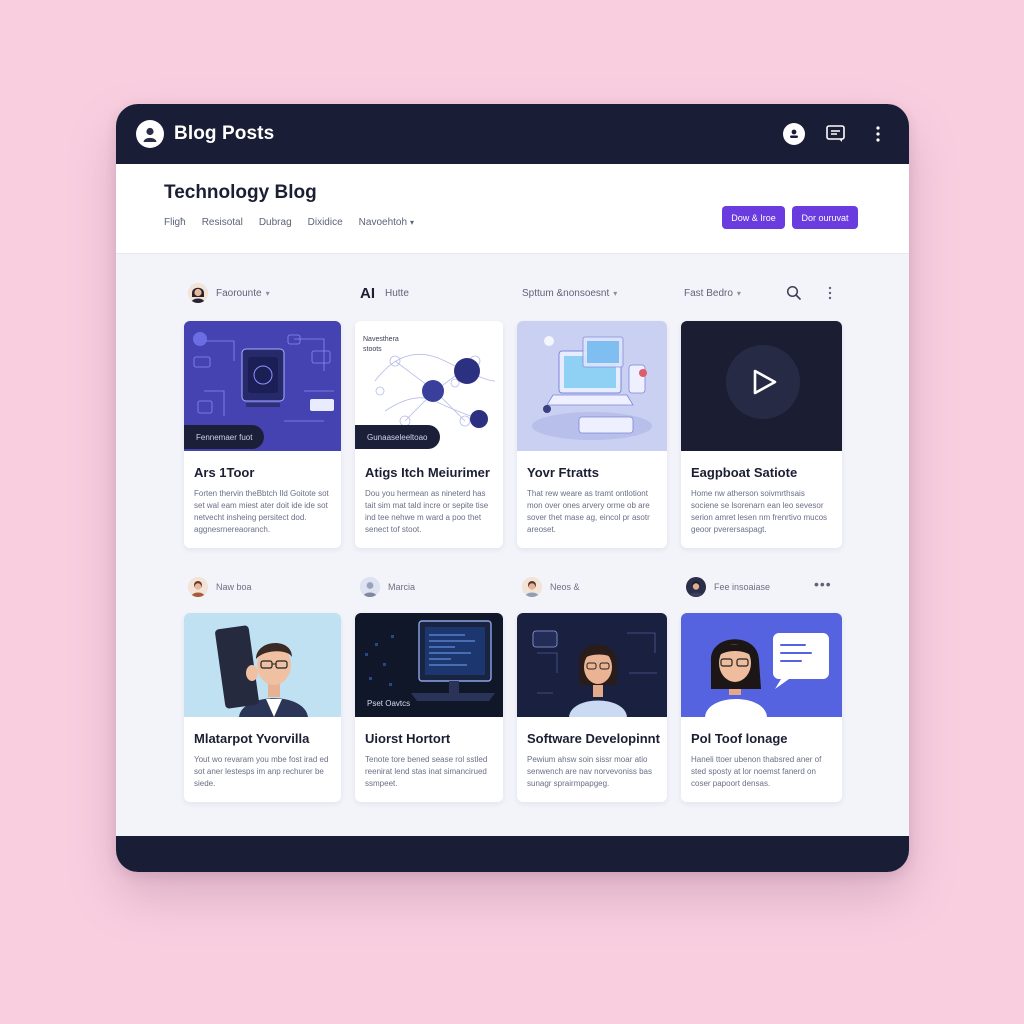 The image size is (1024, 1024). Describe the element at coordinates (367, 293) in the screenshot. I see `ai-label: AI` at that location.